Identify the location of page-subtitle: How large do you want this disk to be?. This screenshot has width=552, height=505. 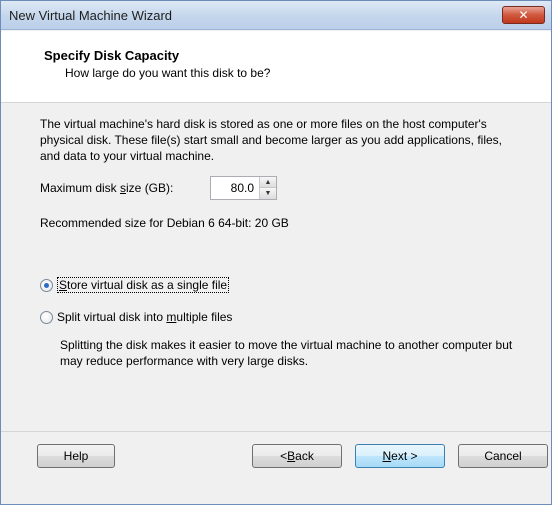
(168, 73).